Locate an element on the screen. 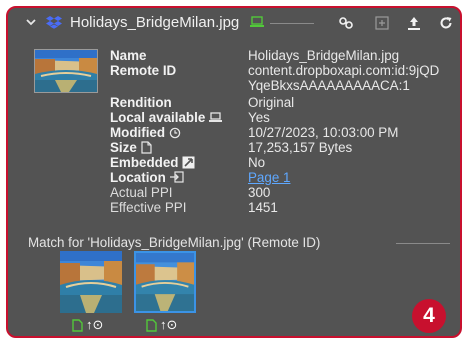 The image size is (472, 347). local-available-label: Local available is located at coordinates (158, 117).